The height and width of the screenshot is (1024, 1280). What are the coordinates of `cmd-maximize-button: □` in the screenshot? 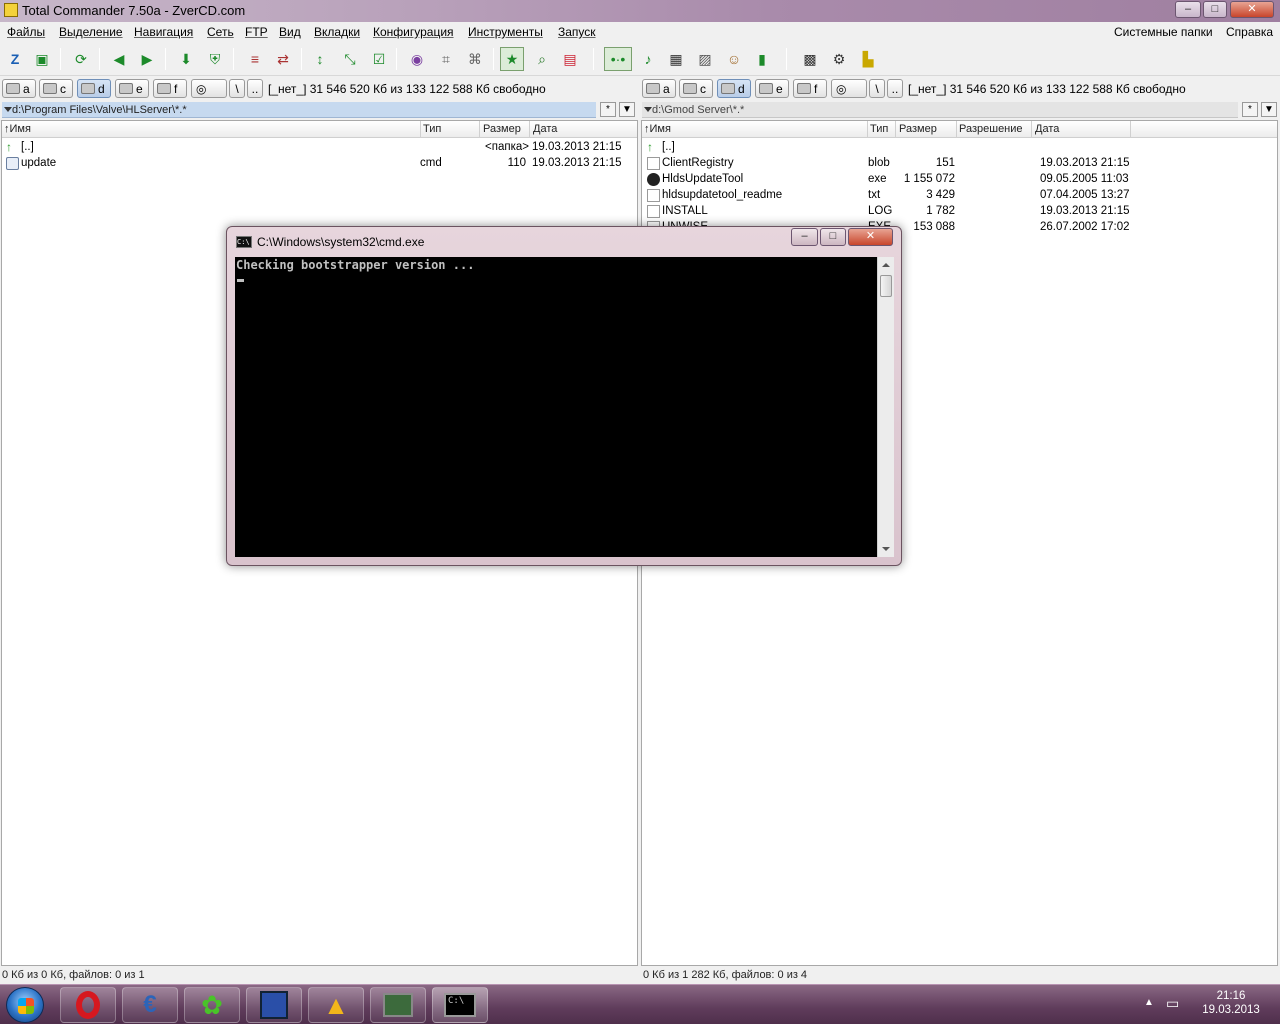 It's located at (833, 237).